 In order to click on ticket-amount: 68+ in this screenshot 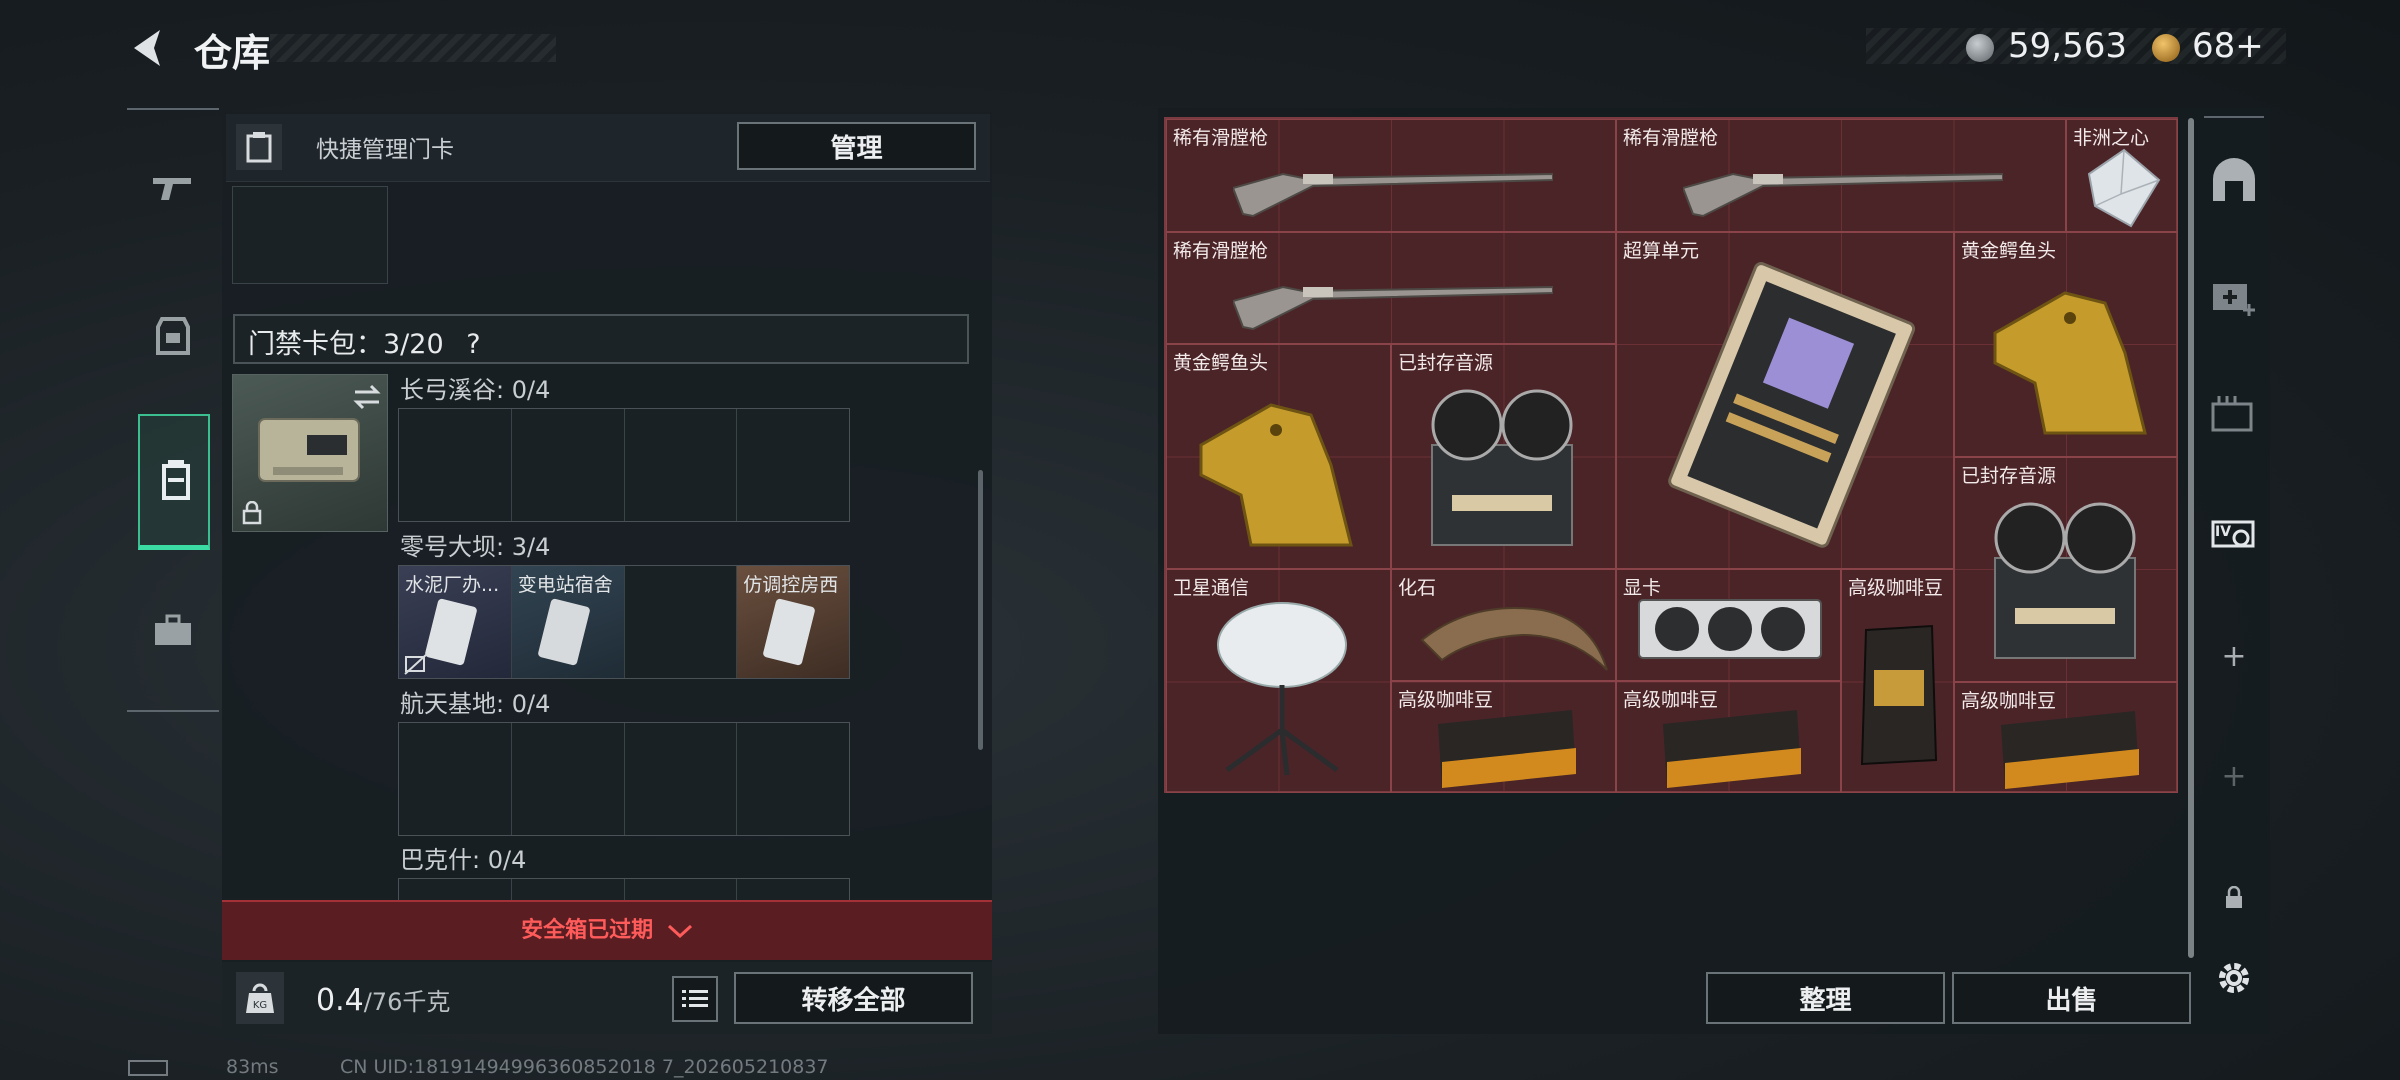, I will do `click(2228, 46)`.